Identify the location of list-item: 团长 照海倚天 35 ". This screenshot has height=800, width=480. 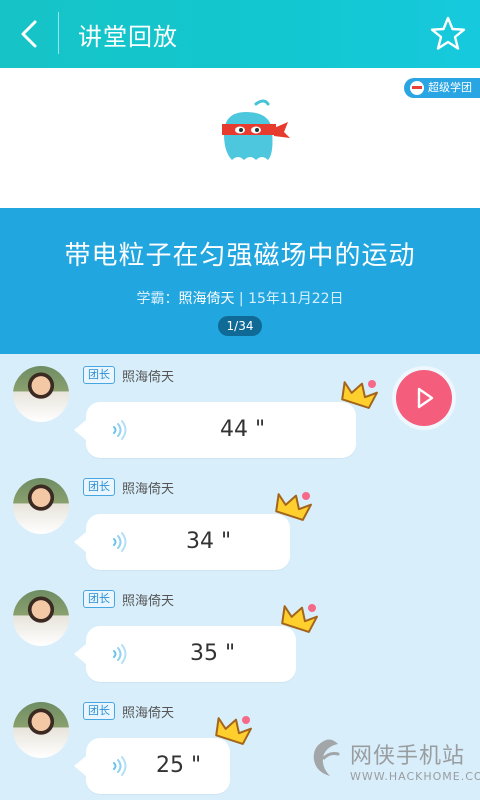
(240, 640).